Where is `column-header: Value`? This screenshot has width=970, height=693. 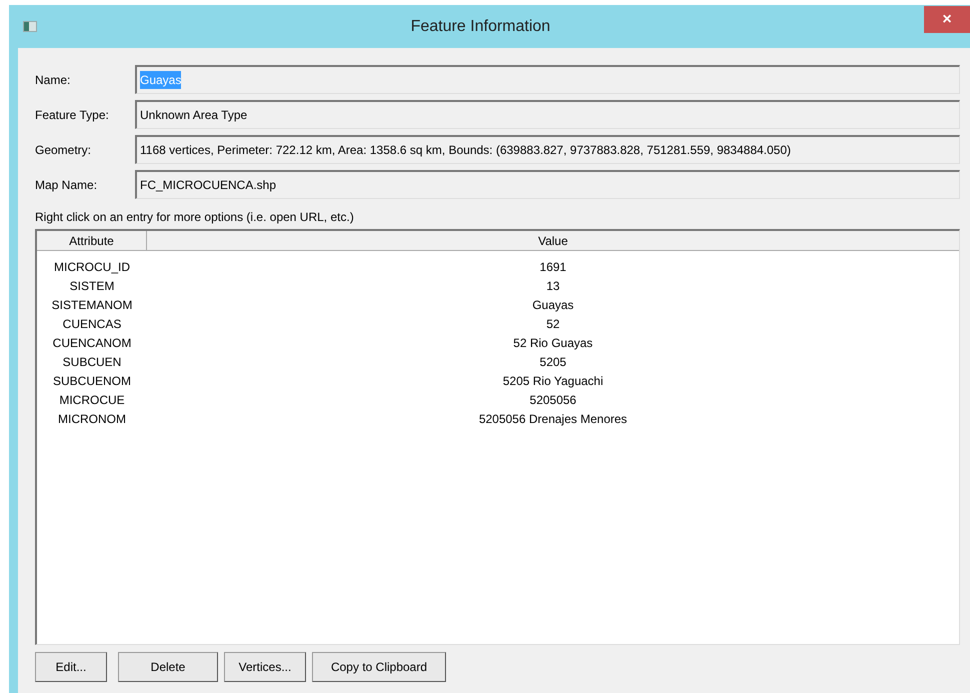 column-header: Value is located at coordinates (553, 240).